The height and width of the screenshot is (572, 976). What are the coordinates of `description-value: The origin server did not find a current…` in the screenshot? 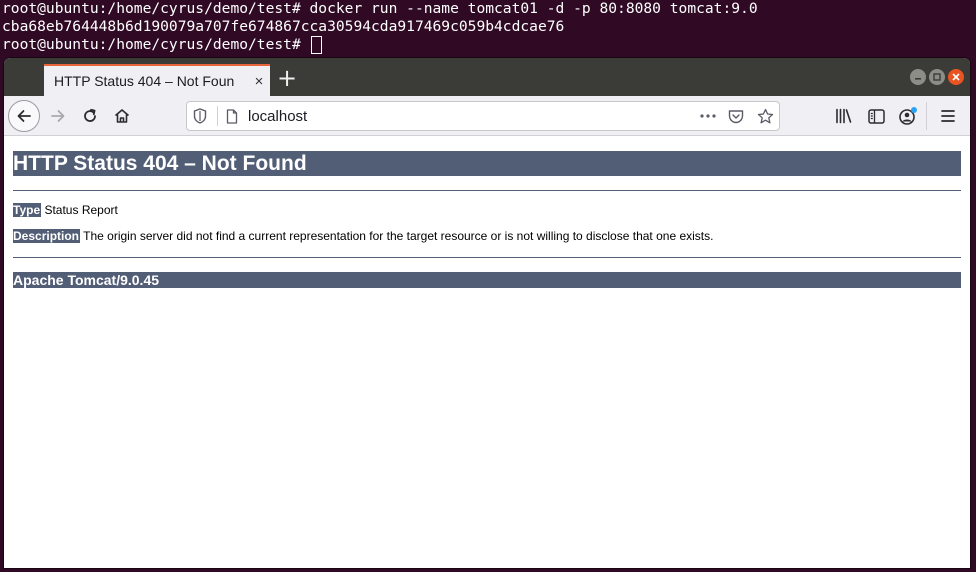 It's located at (397, 236).